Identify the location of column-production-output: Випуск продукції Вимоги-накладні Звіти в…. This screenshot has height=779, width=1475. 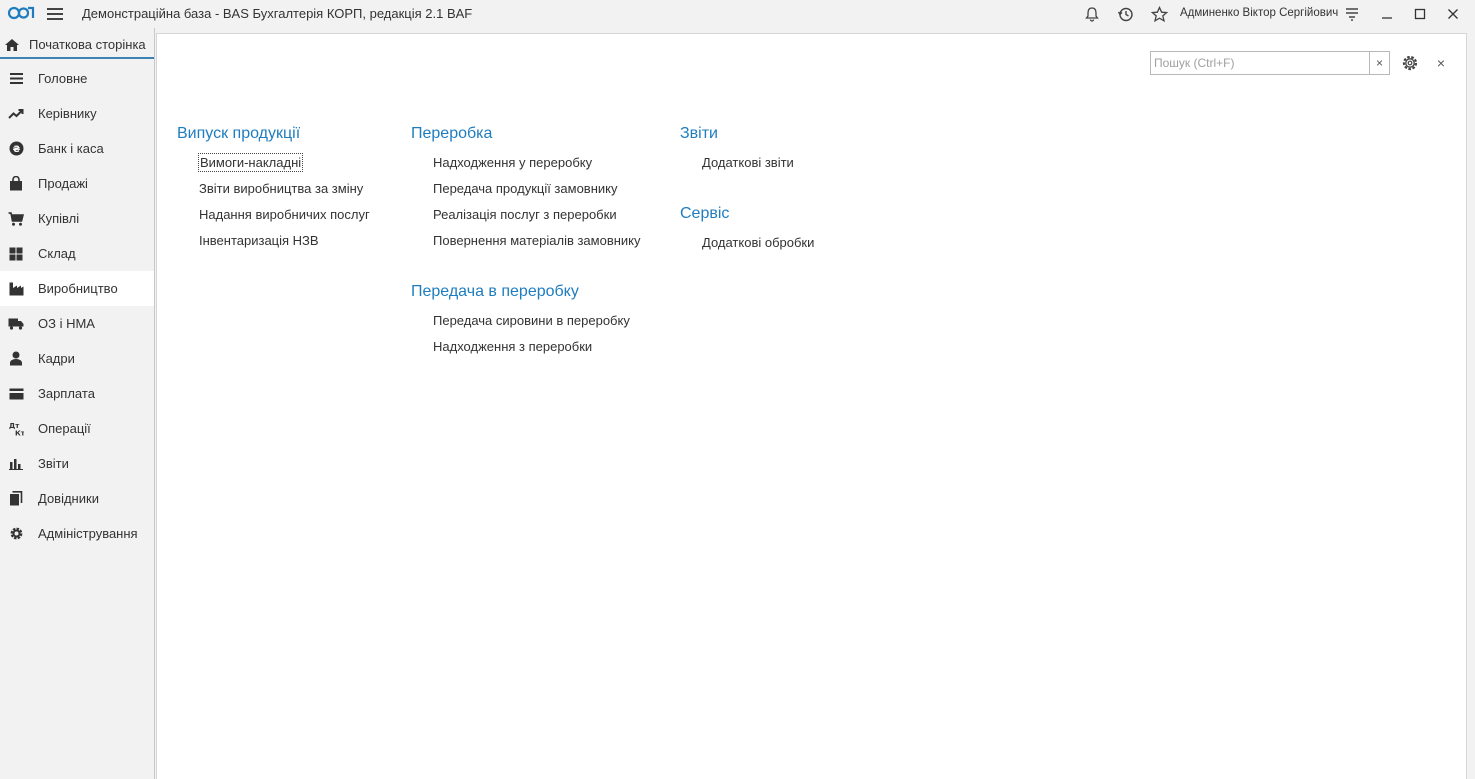
(274, 203).